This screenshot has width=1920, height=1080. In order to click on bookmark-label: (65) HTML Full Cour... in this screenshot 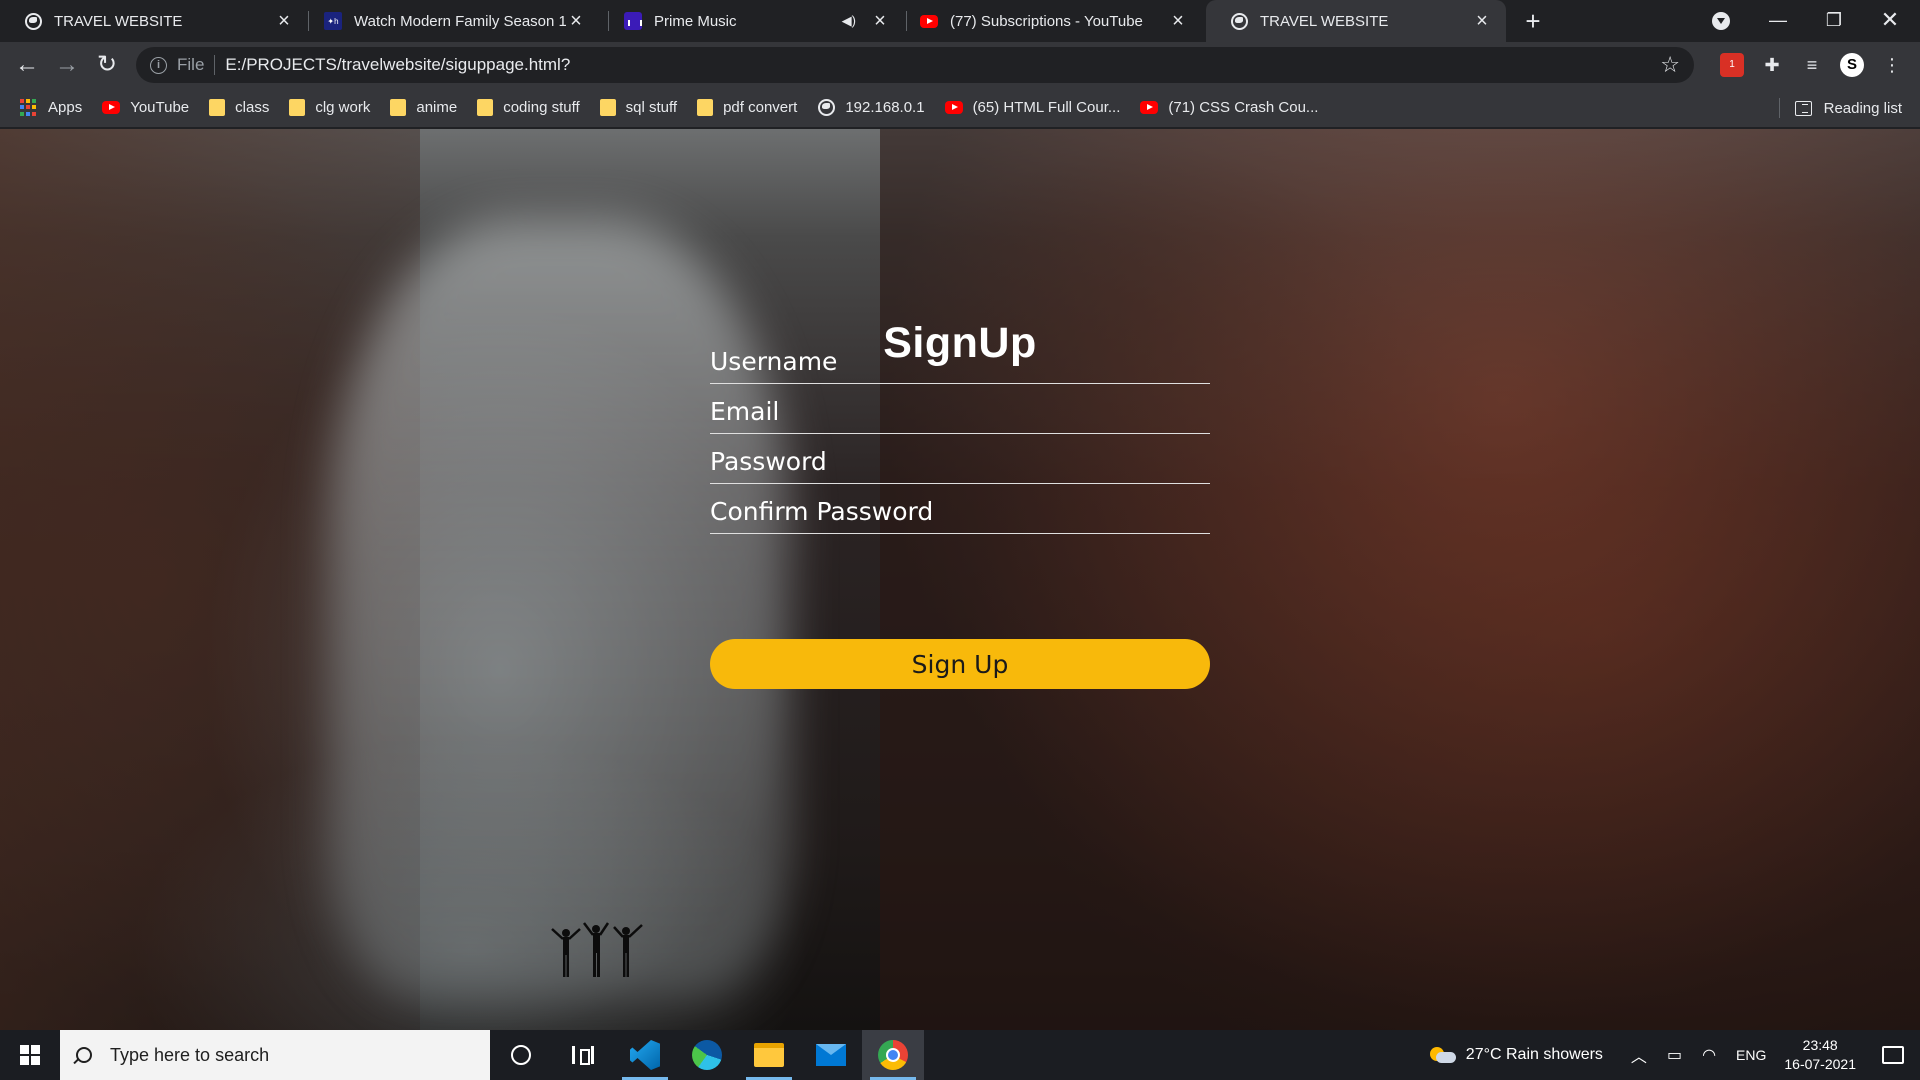, I will do `click(1046, 107)`.